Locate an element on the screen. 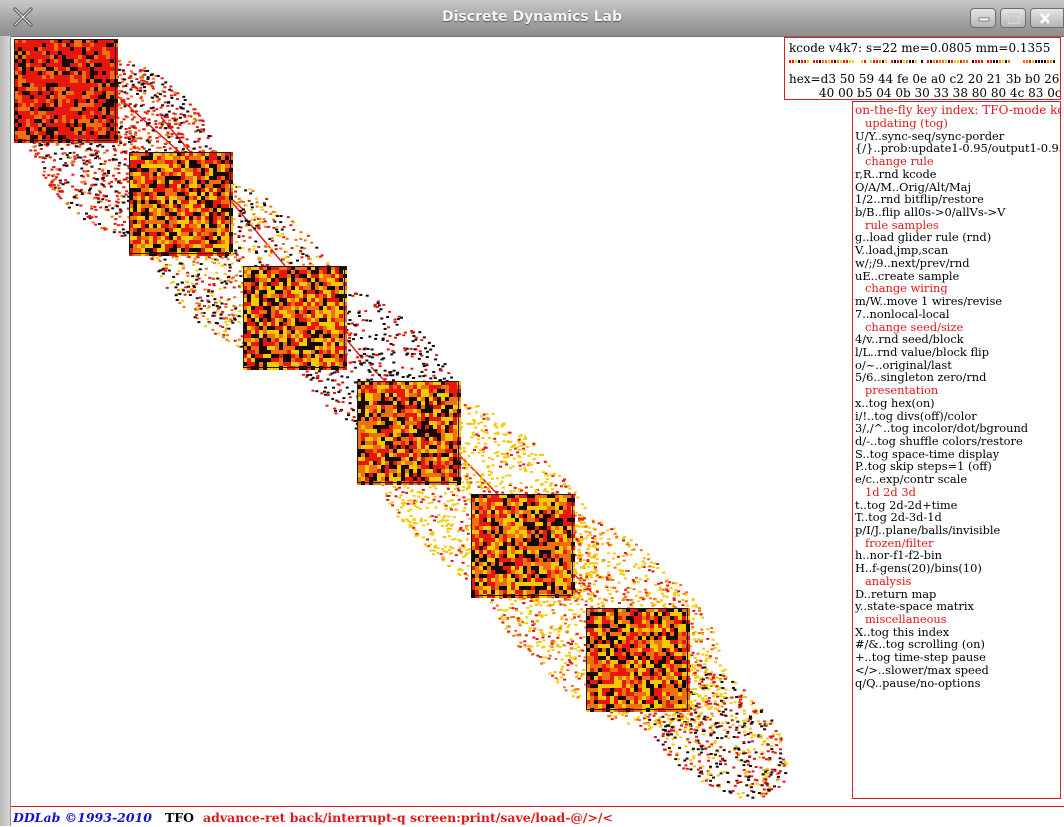  close-icon is located at coordinates (1045, 18).